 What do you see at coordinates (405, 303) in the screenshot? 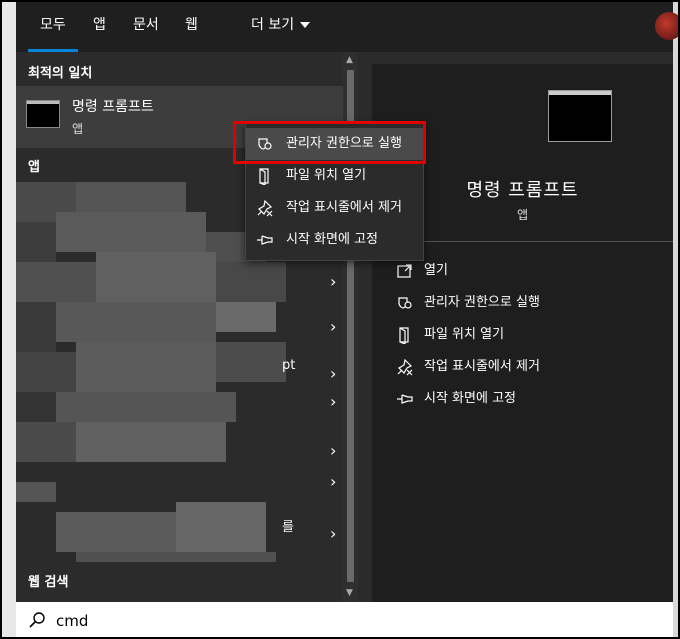
I see `shield-icon` at bounding box center [405, 303].